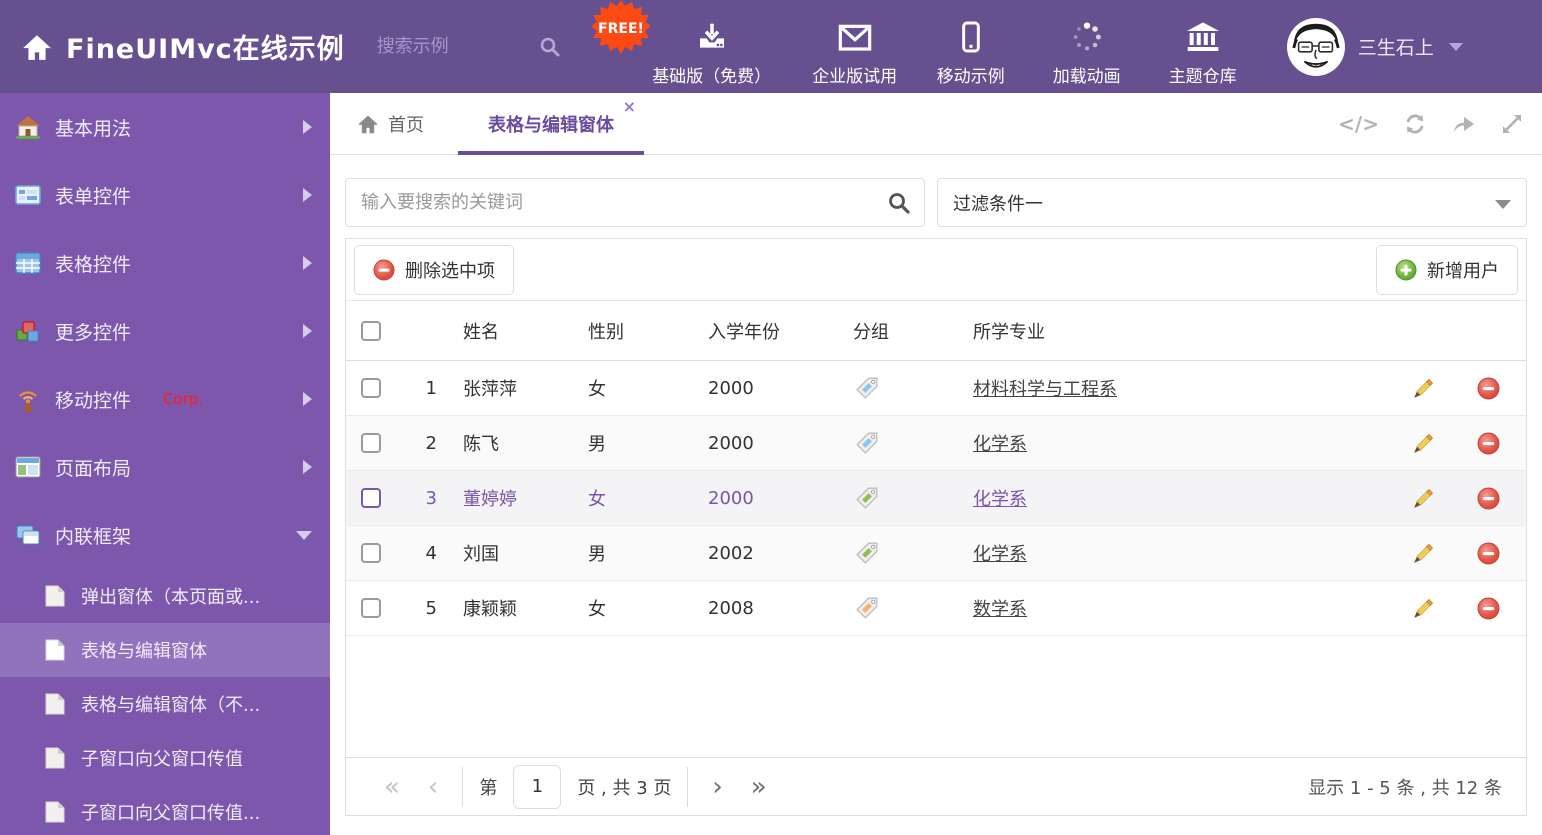 The height and width of the screenshot is (835, 1542). What do you see at coordinates (1512, 124) in the screenshot?
I see `expand-icon` at bounding box center [1512, 124].